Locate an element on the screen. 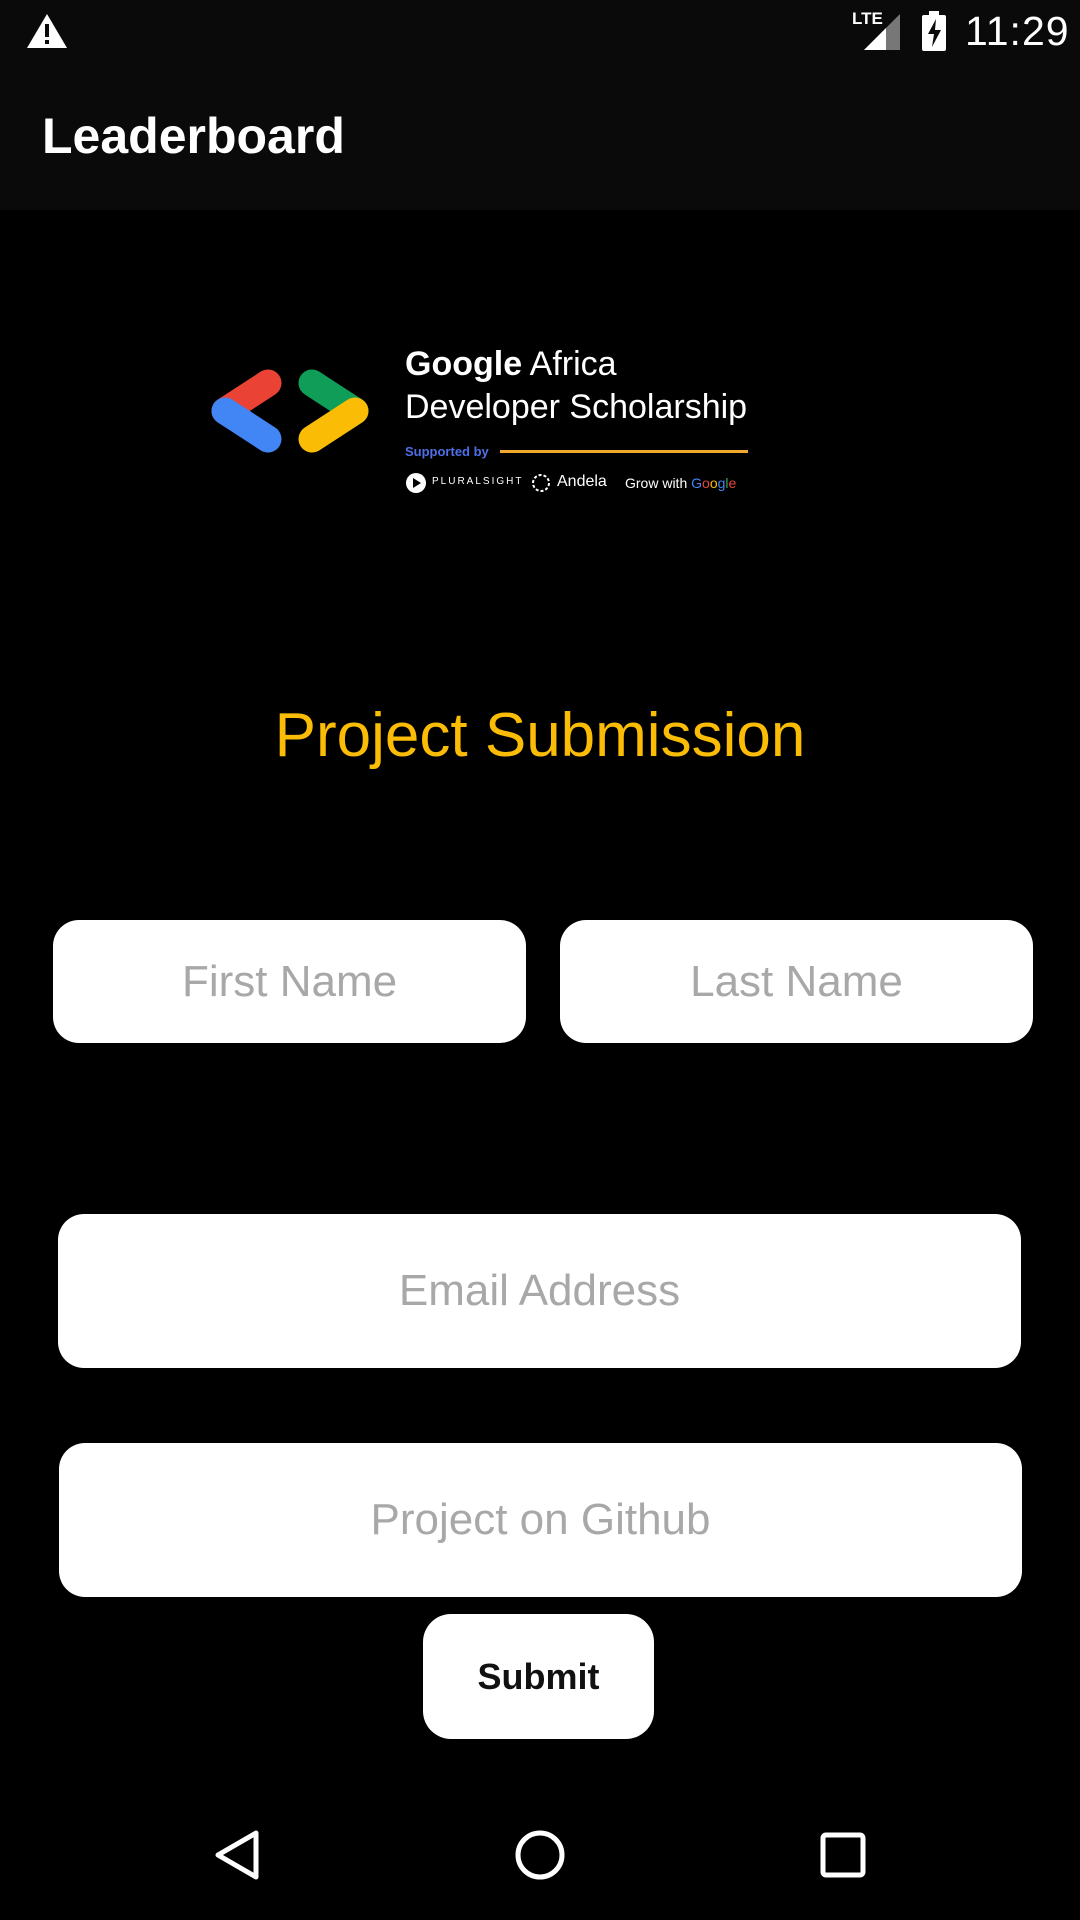 Image resolution: width=1080 pixels, height=1920 pixels. email-field is located at coordinates (539, 1291).